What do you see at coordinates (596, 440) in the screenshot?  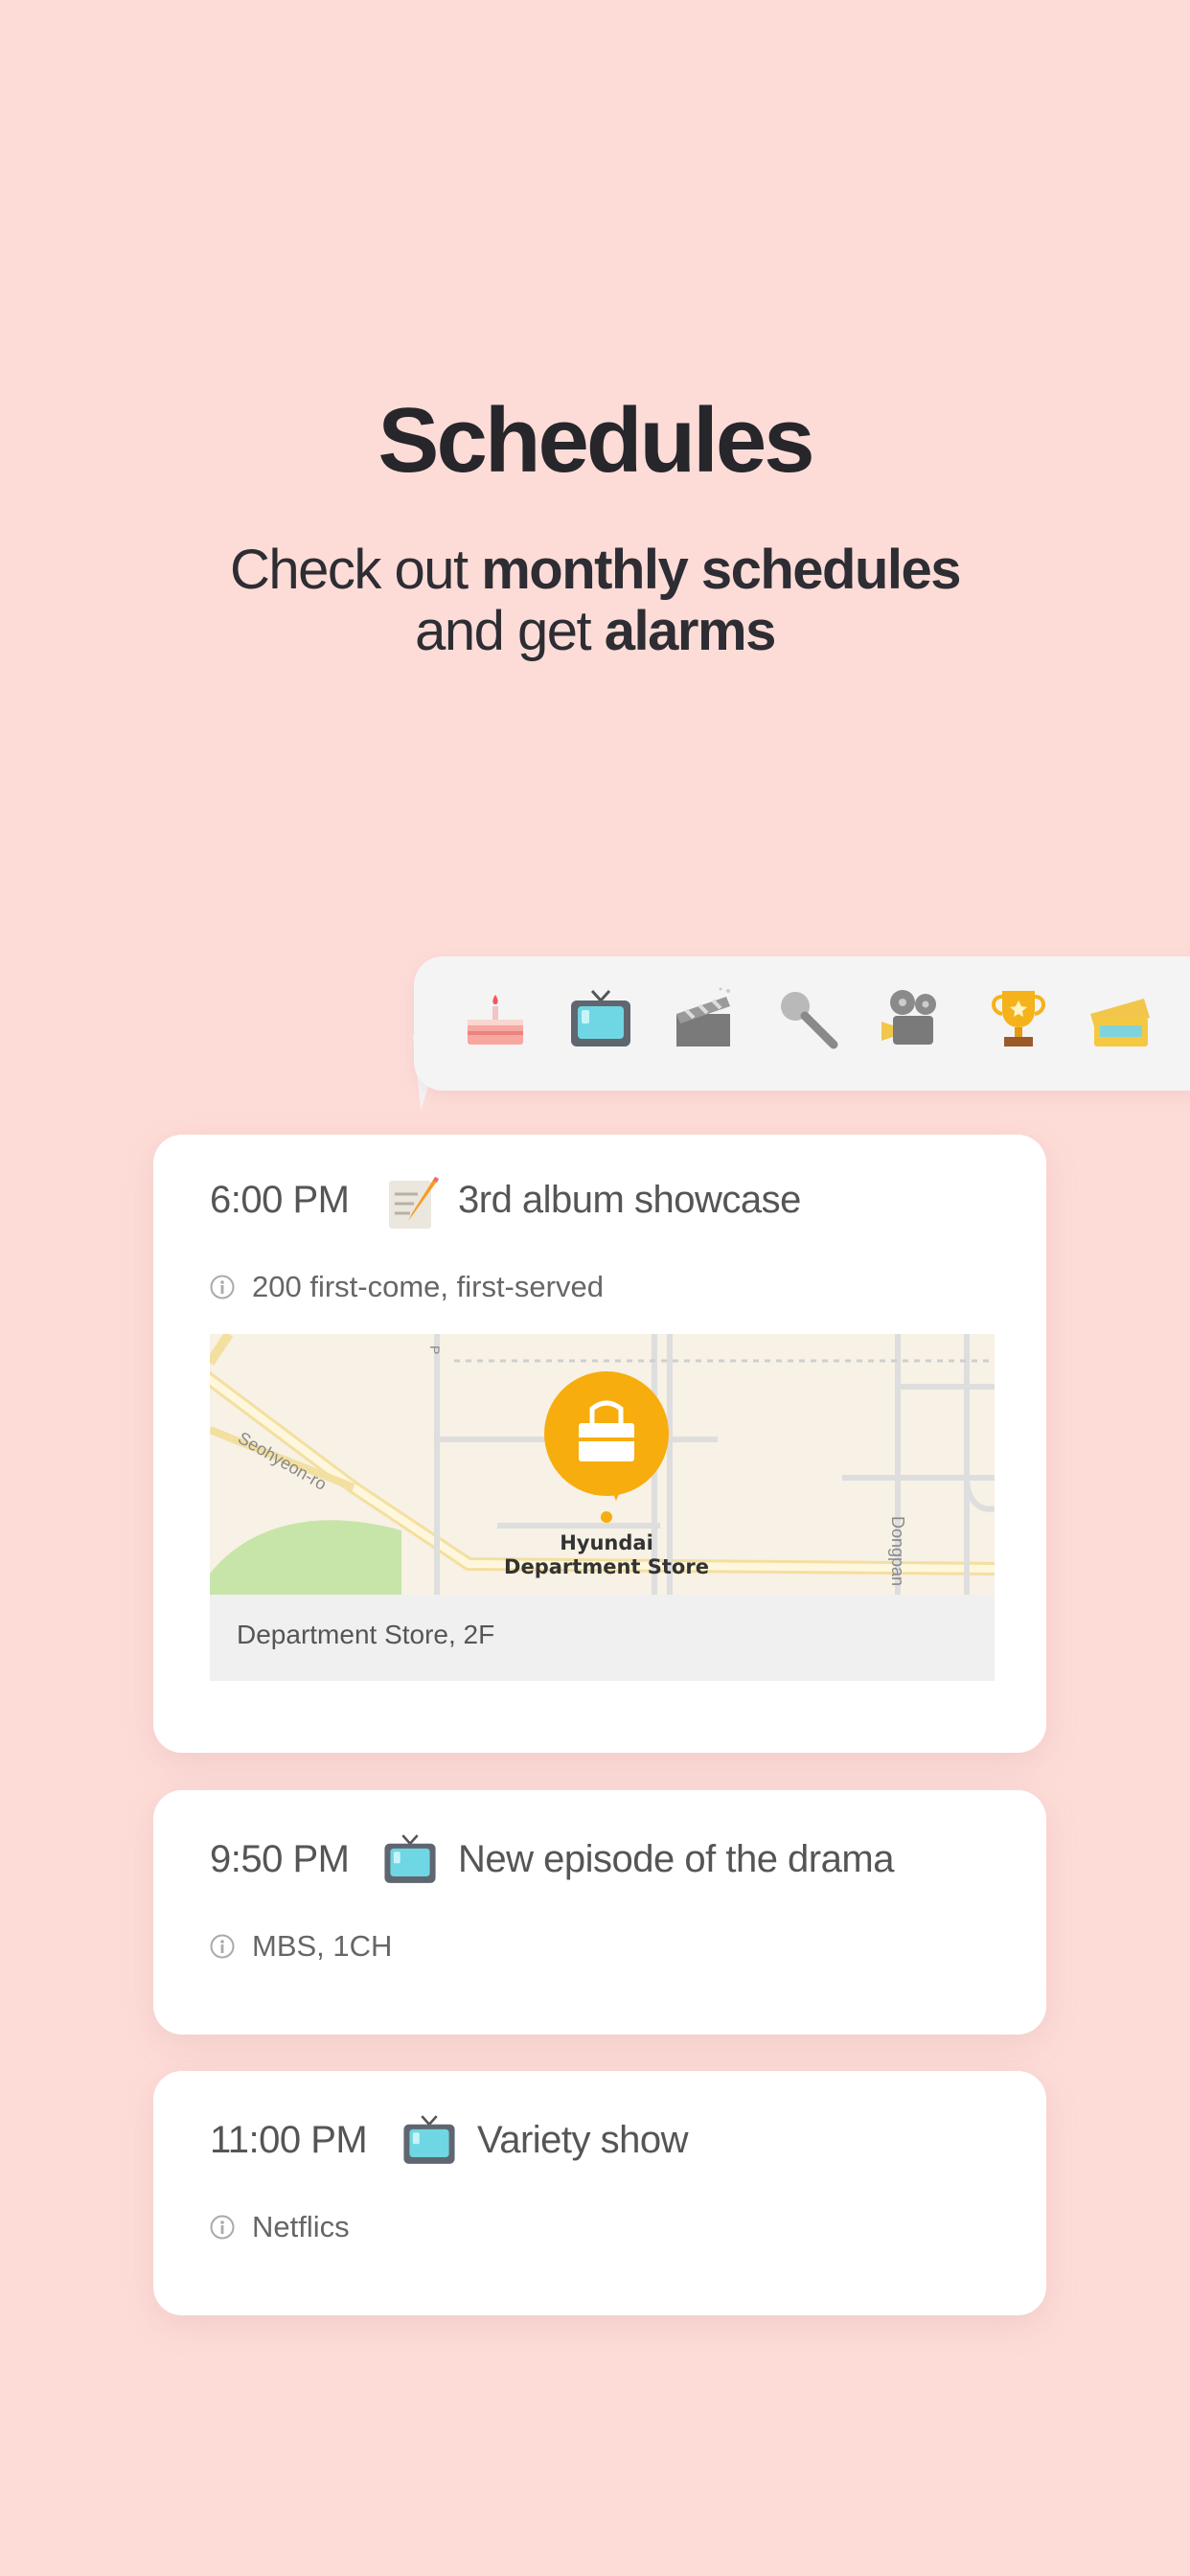 I see `page-title: Schedules` at bounding box center [596, 440].